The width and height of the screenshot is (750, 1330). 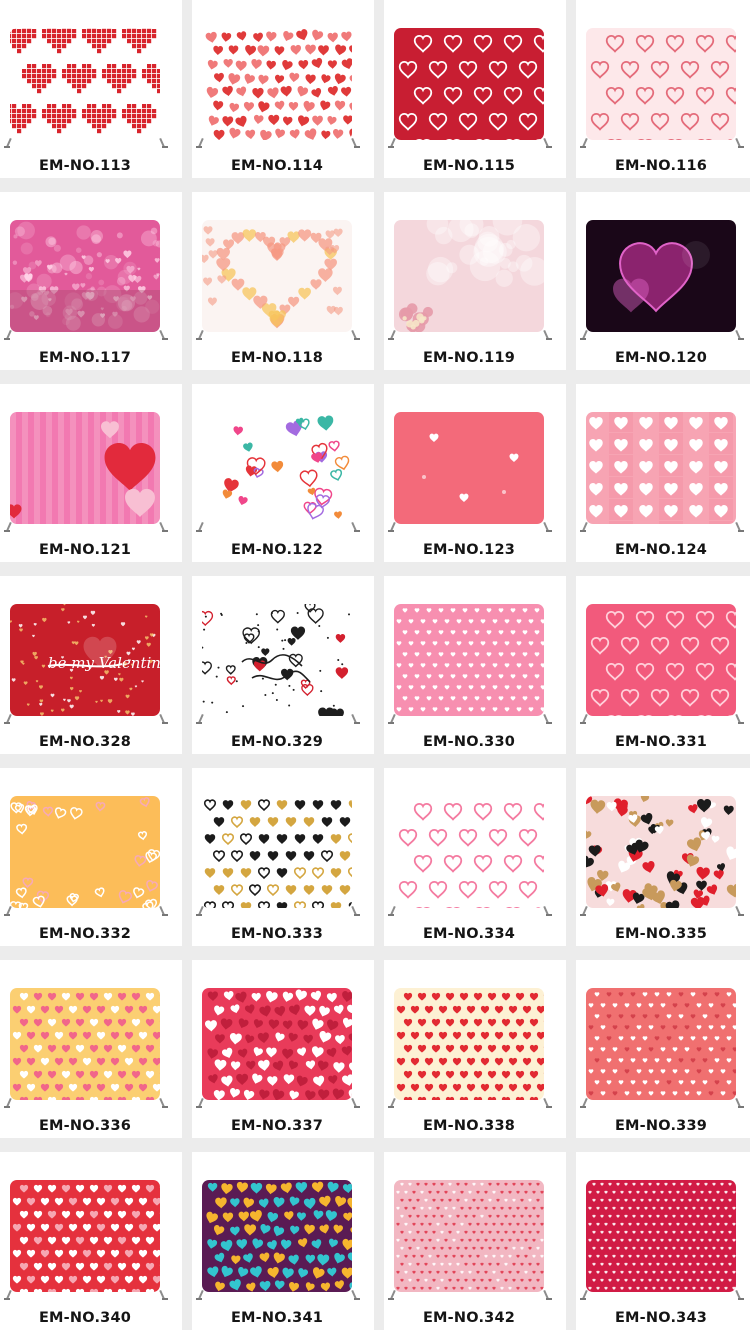 I want to click on product-card: EM-NO.118, so click(x=283, y=281).